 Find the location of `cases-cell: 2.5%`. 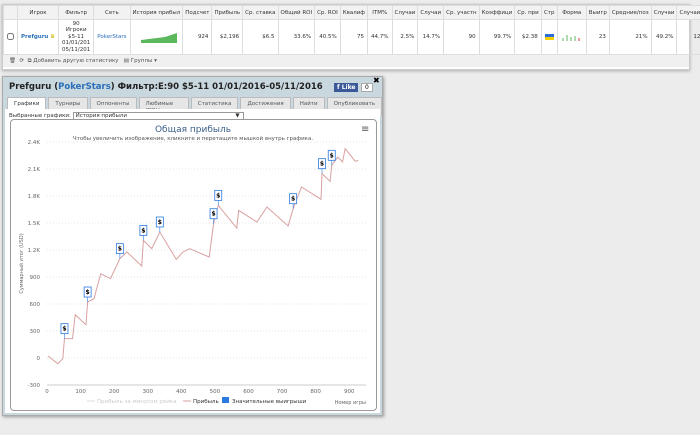

cases-cell: 2.5% is located at coordinates (405, 37).